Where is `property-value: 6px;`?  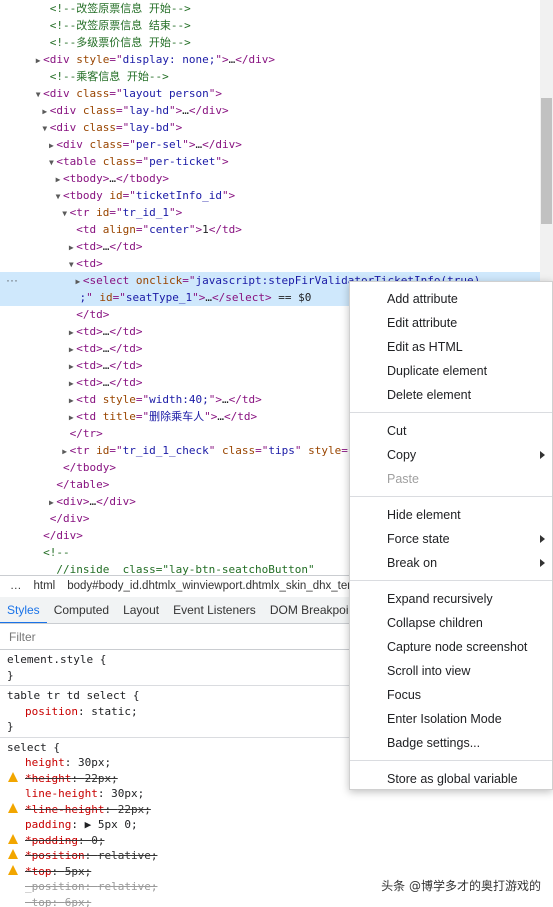
property-value: 6px; is located at coordinates (78, 901).